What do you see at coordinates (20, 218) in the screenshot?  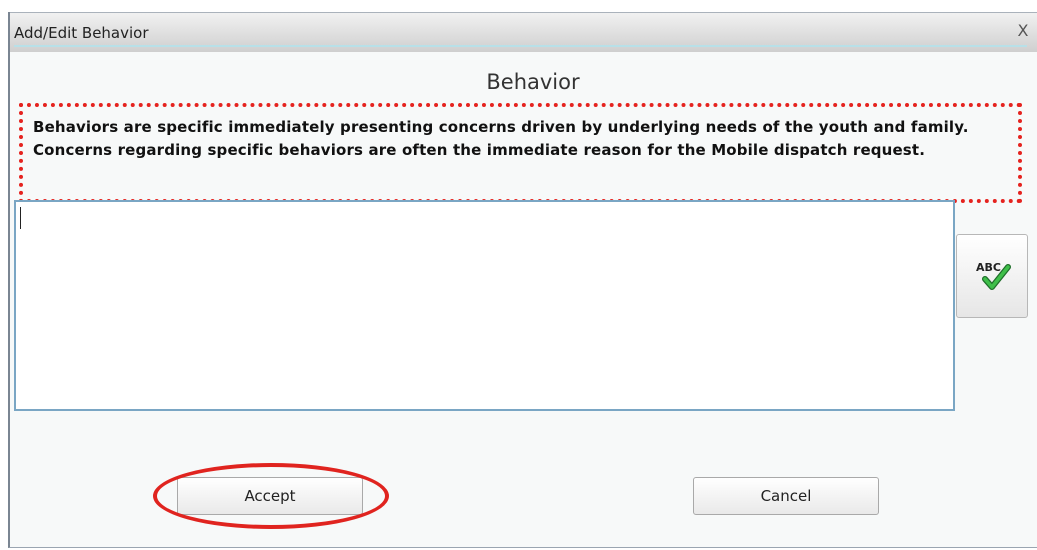 I see `text-caret` at bounding box center [20, 218].